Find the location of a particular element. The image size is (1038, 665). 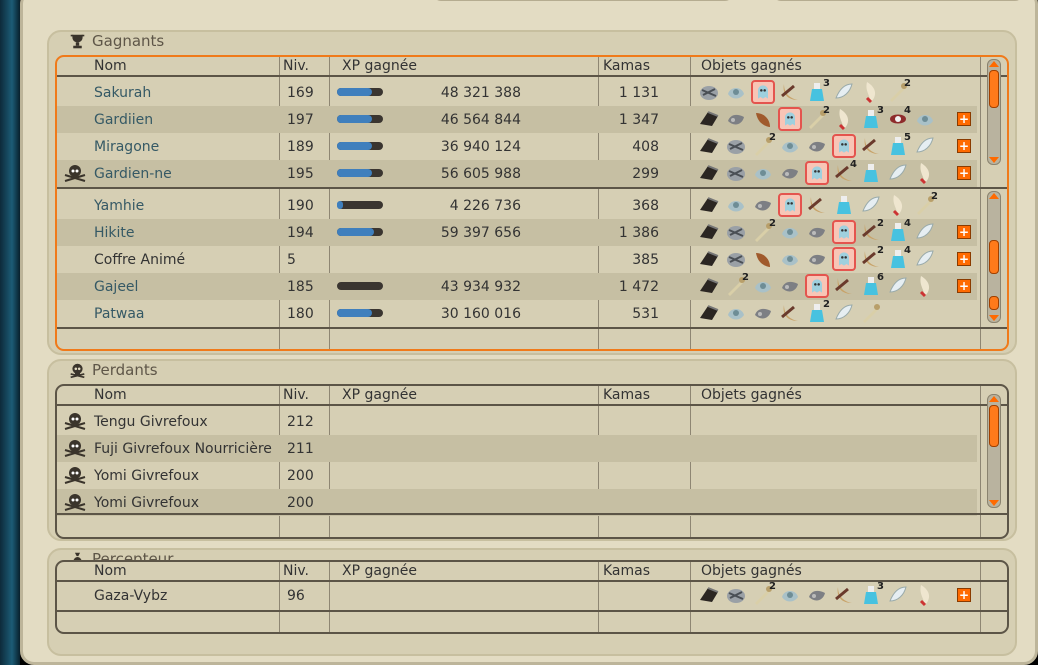

player-name: Fuji Givrefoux Nourricière is located at coordinates (183, 449).